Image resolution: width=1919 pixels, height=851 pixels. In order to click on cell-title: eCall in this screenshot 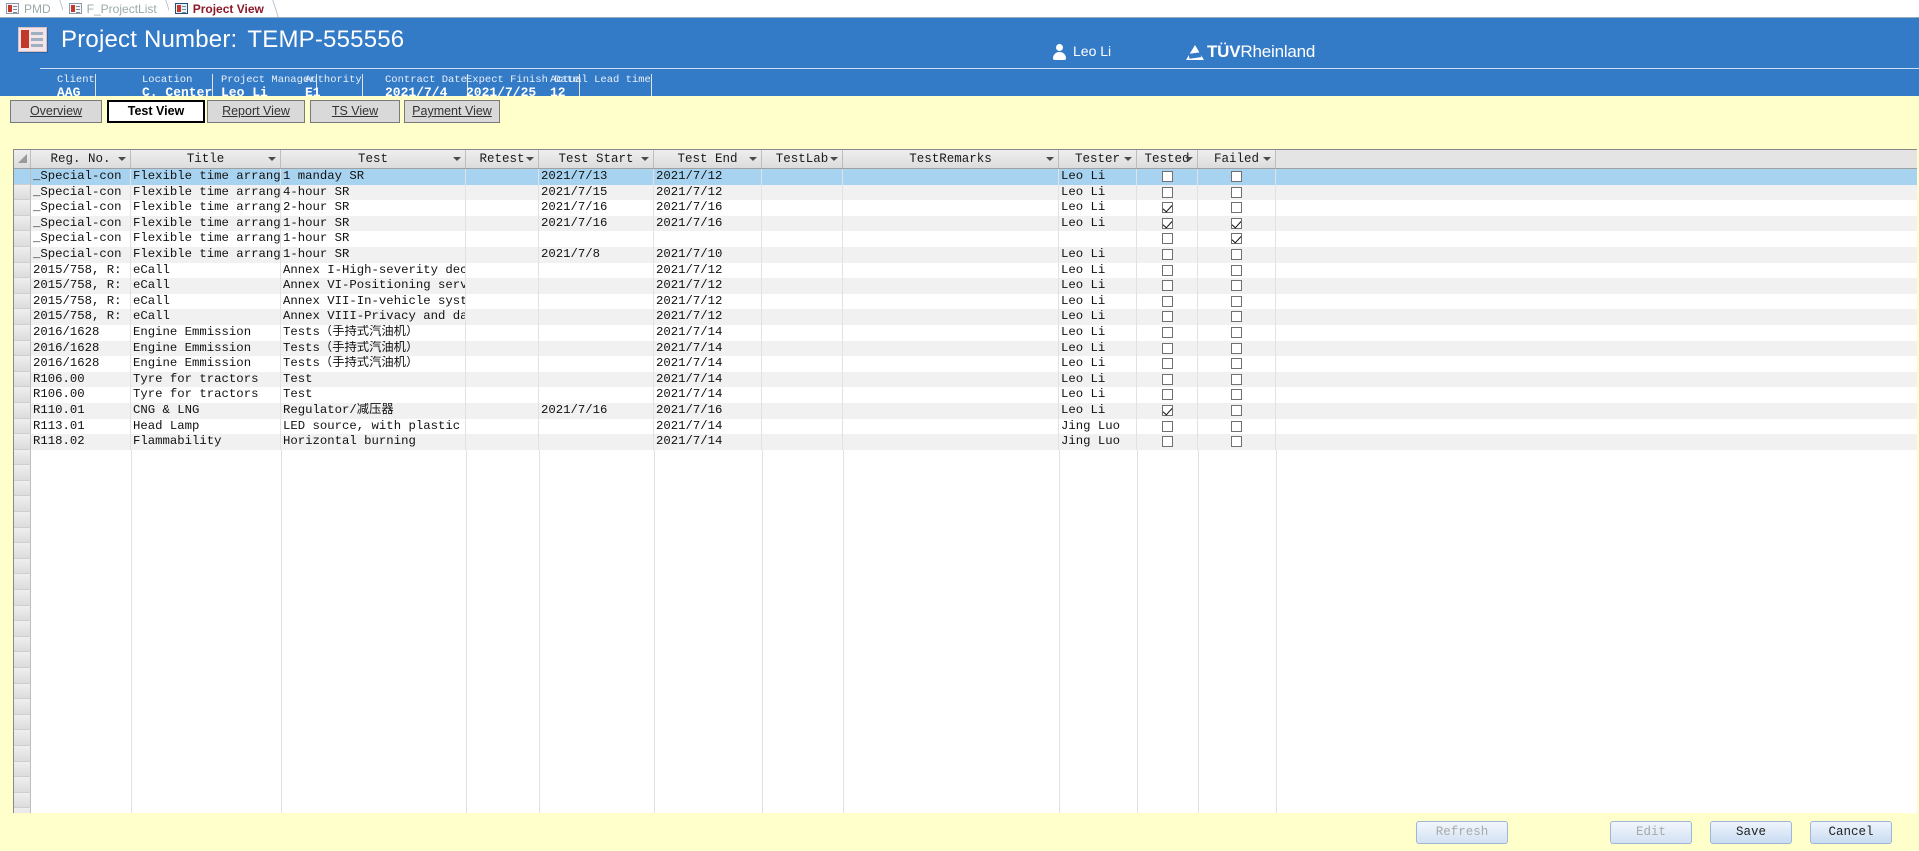, I will do `click(206, 301)`.